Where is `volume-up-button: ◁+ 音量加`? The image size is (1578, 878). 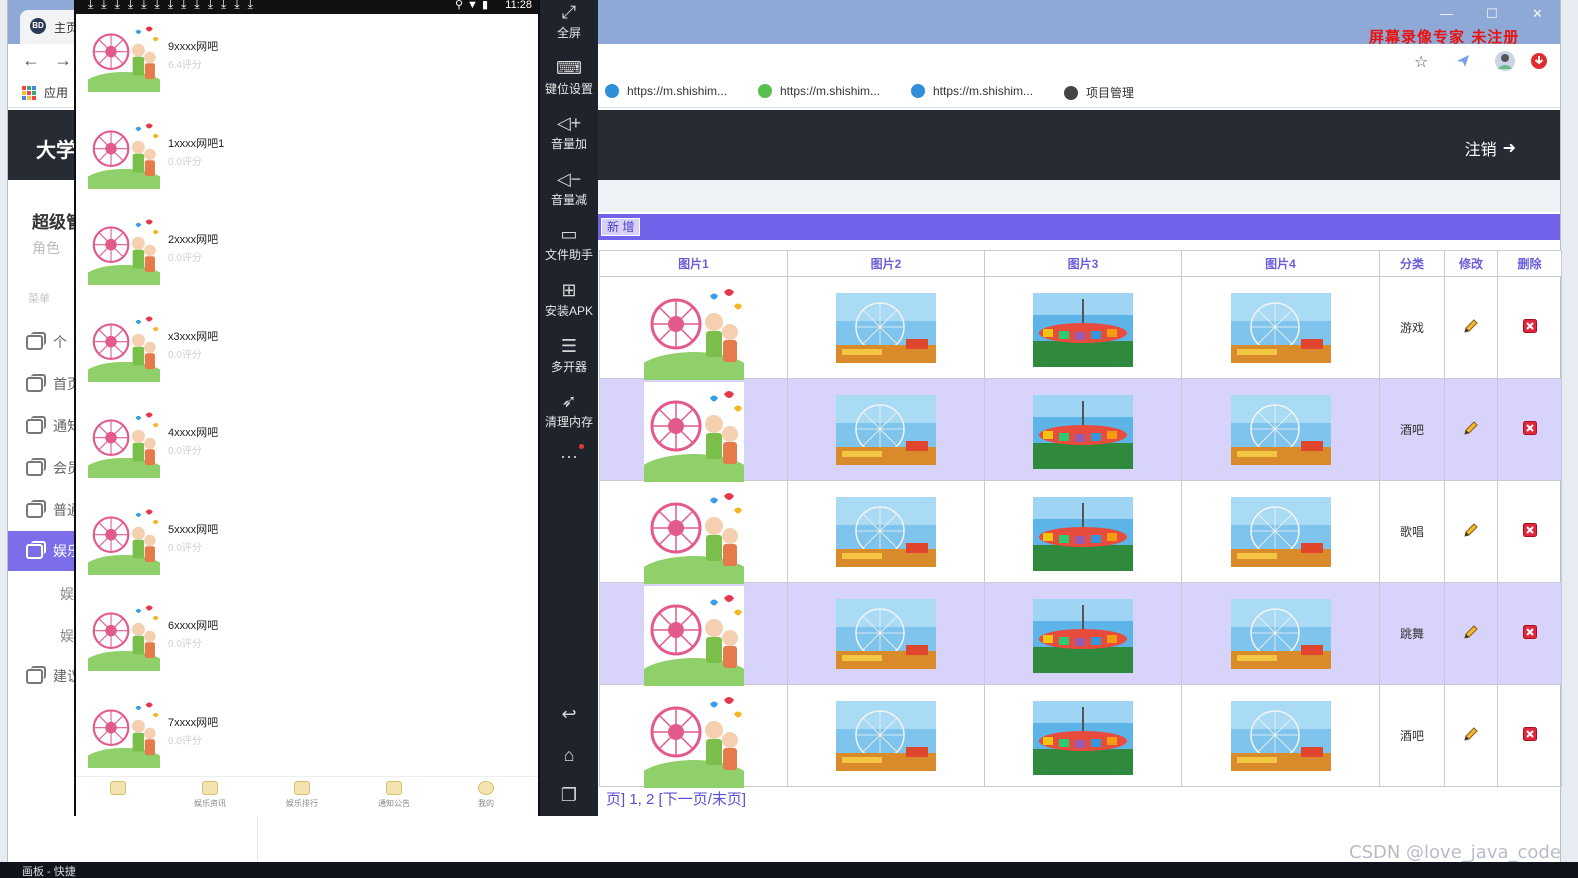
volume-up-button: ◁+ 音量加 is located at coordinates (569, 132).